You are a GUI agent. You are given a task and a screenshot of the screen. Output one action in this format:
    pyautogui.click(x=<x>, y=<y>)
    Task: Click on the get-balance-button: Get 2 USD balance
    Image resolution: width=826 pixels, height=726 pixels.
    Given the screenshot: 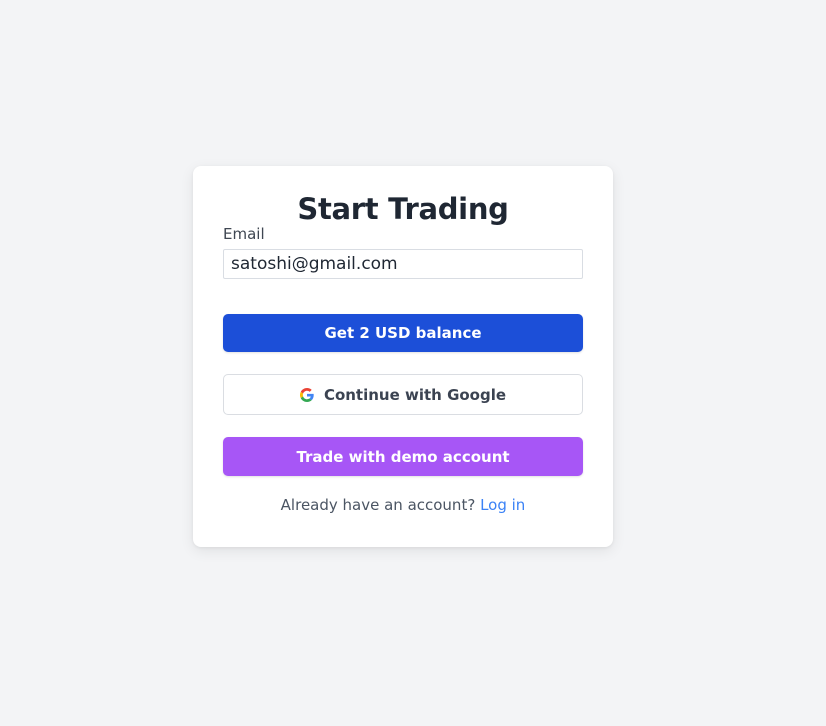 What is the action you would take?
    pyautogui.click(x=403, y=333)
    